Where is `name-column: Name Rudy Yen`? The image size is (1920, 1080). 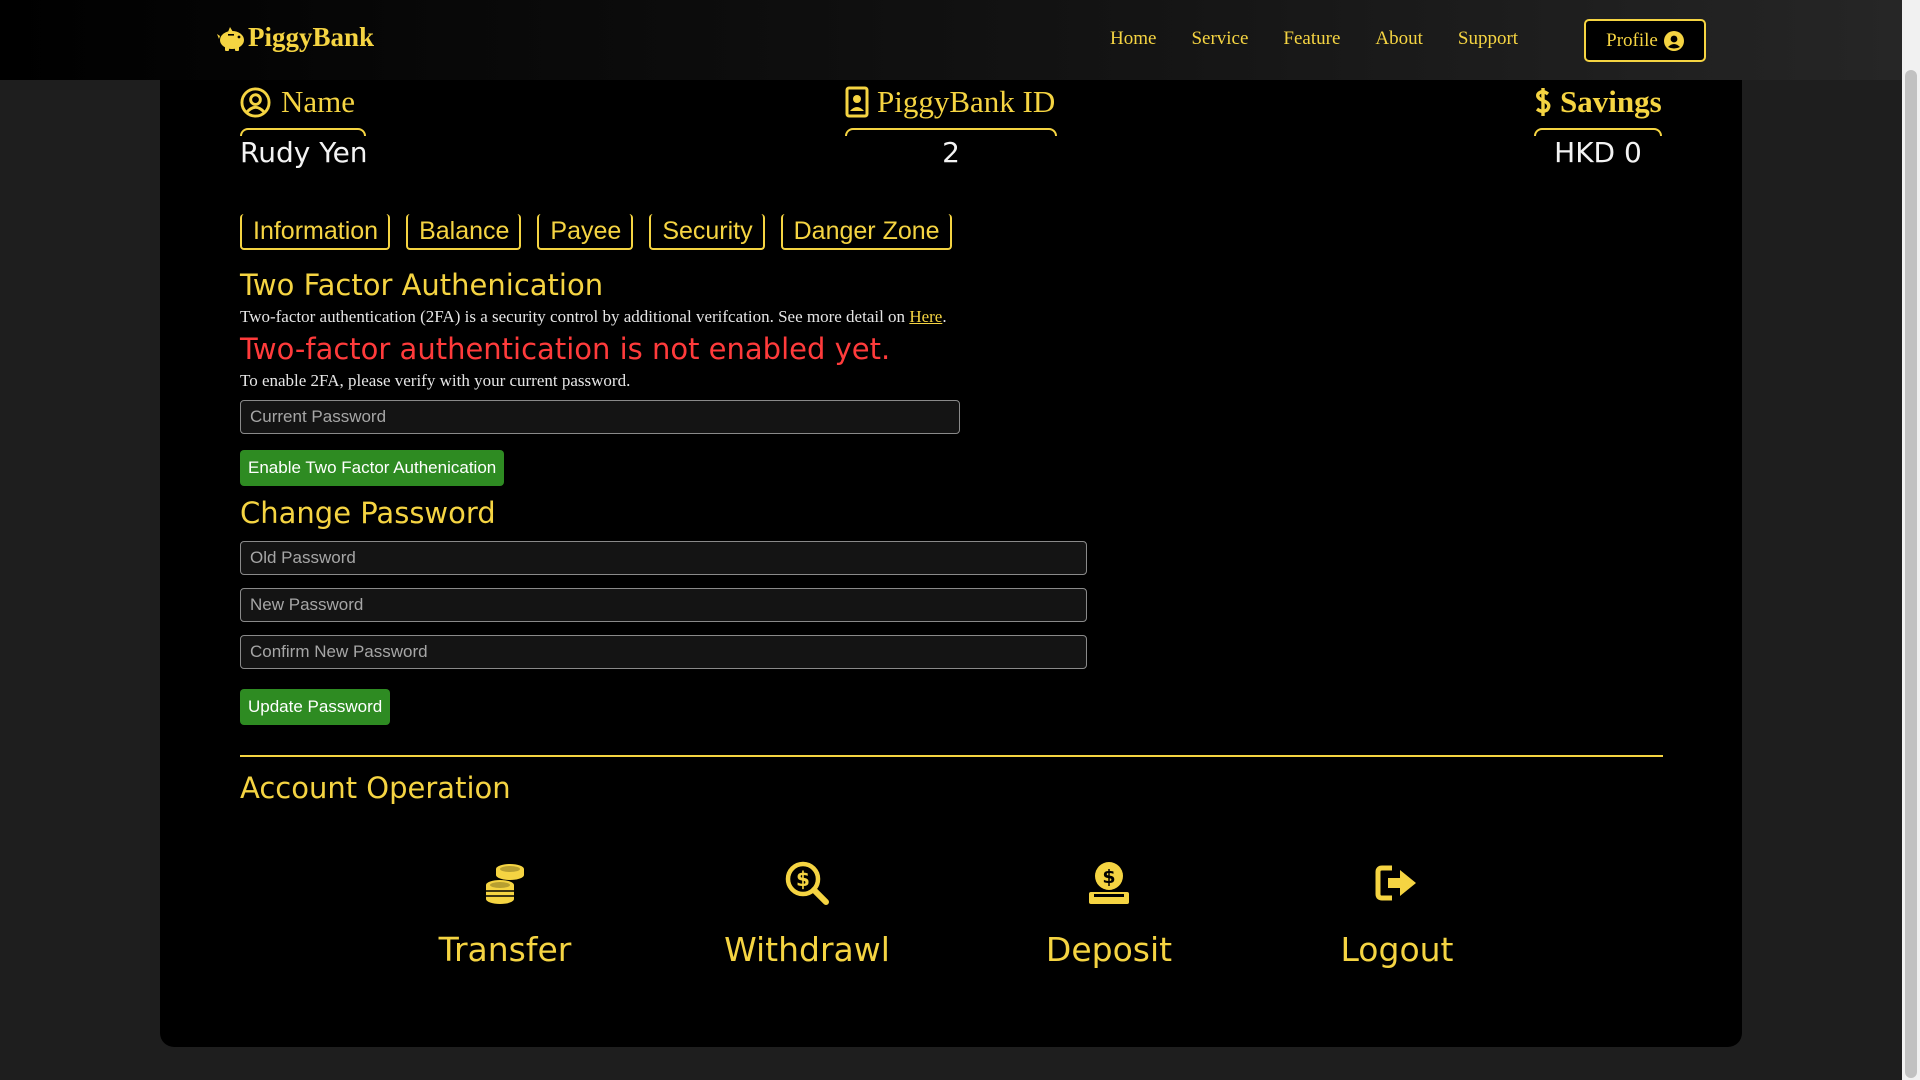 name-column: Name Rudy Yen is located at coordinates (304, 126).